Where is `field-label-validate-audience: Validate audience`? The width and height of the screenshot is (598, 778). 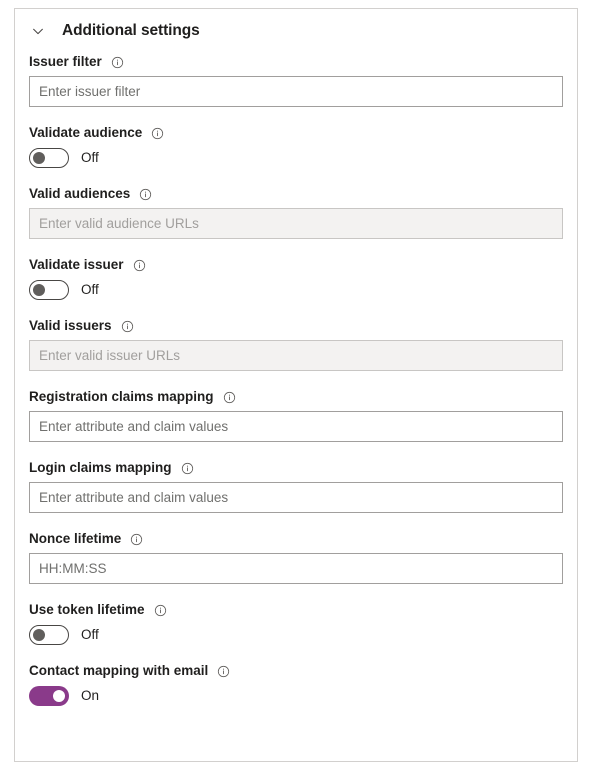
field-label-validate-audience: Validate audience is located at coordinates (296, 132).